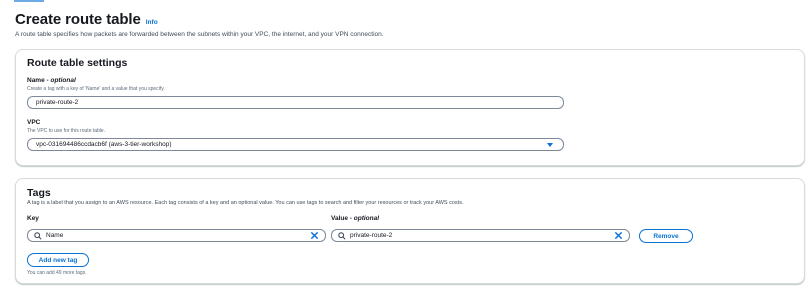 Image resolution: width=808 pixels, height=288 pixels. Describe the element at coordinates (199, 19) in the screenshot. I see `title-row: Create route table Info` at that location.